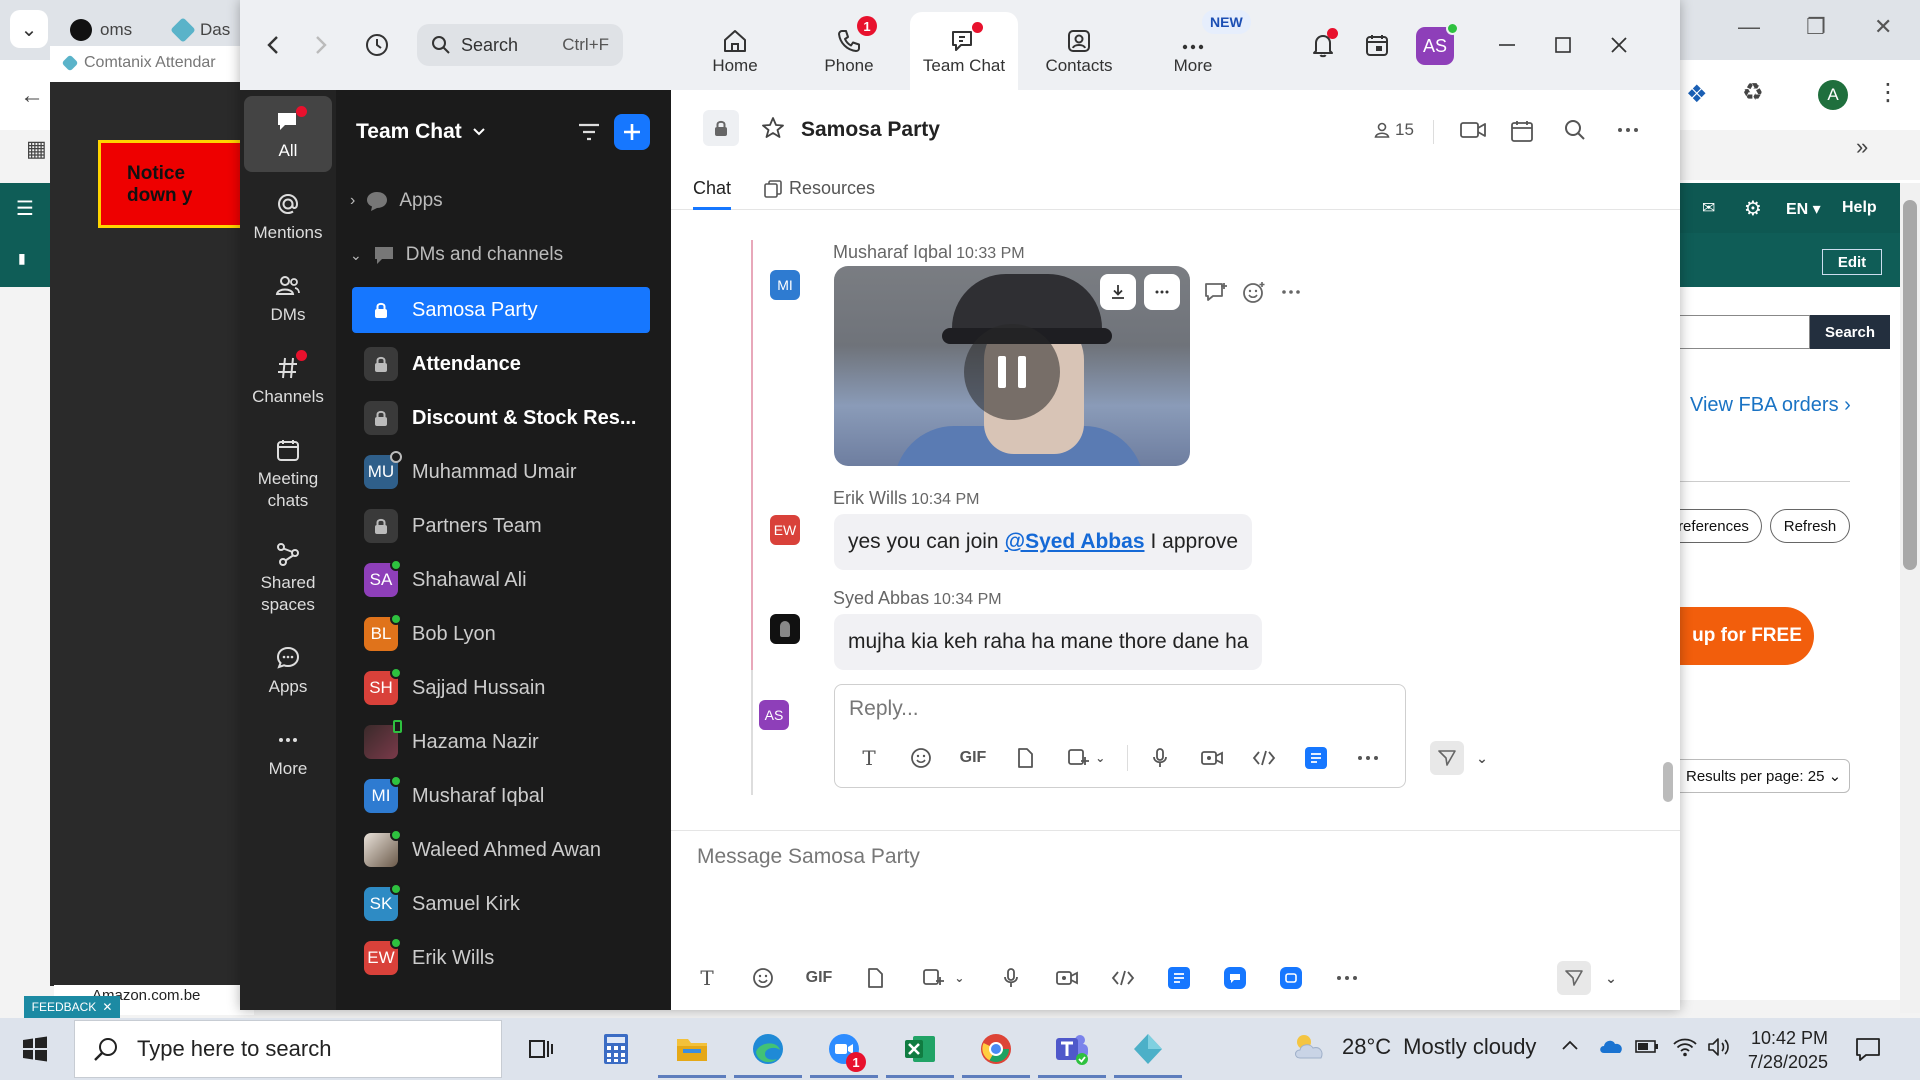  What do you see at coordinates (1803, 209) in the screenshot?
I see `language-selector: EN ▾` at bounding box center [1803, 209].